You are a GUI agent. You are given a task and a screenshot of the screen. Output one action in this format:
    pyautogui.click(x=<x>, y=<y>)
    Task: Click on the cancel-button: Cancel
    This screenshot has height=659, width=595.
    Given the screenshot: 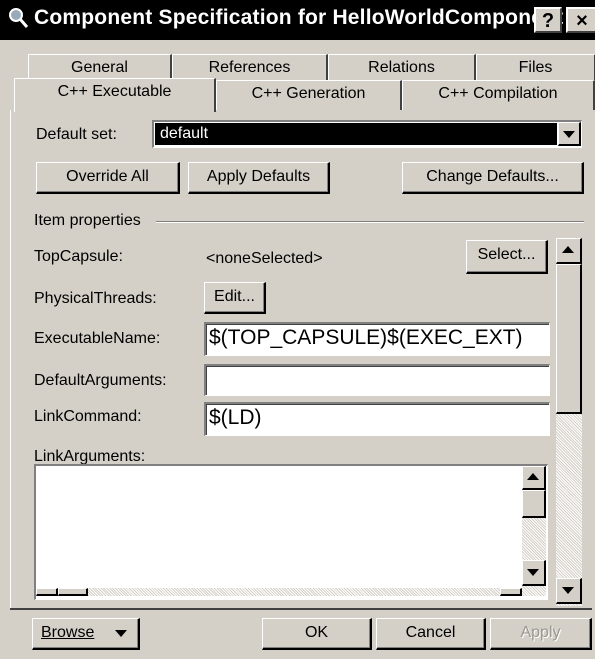 What is the action you would take?
    pyautogui.click(x=431, y=634)
    